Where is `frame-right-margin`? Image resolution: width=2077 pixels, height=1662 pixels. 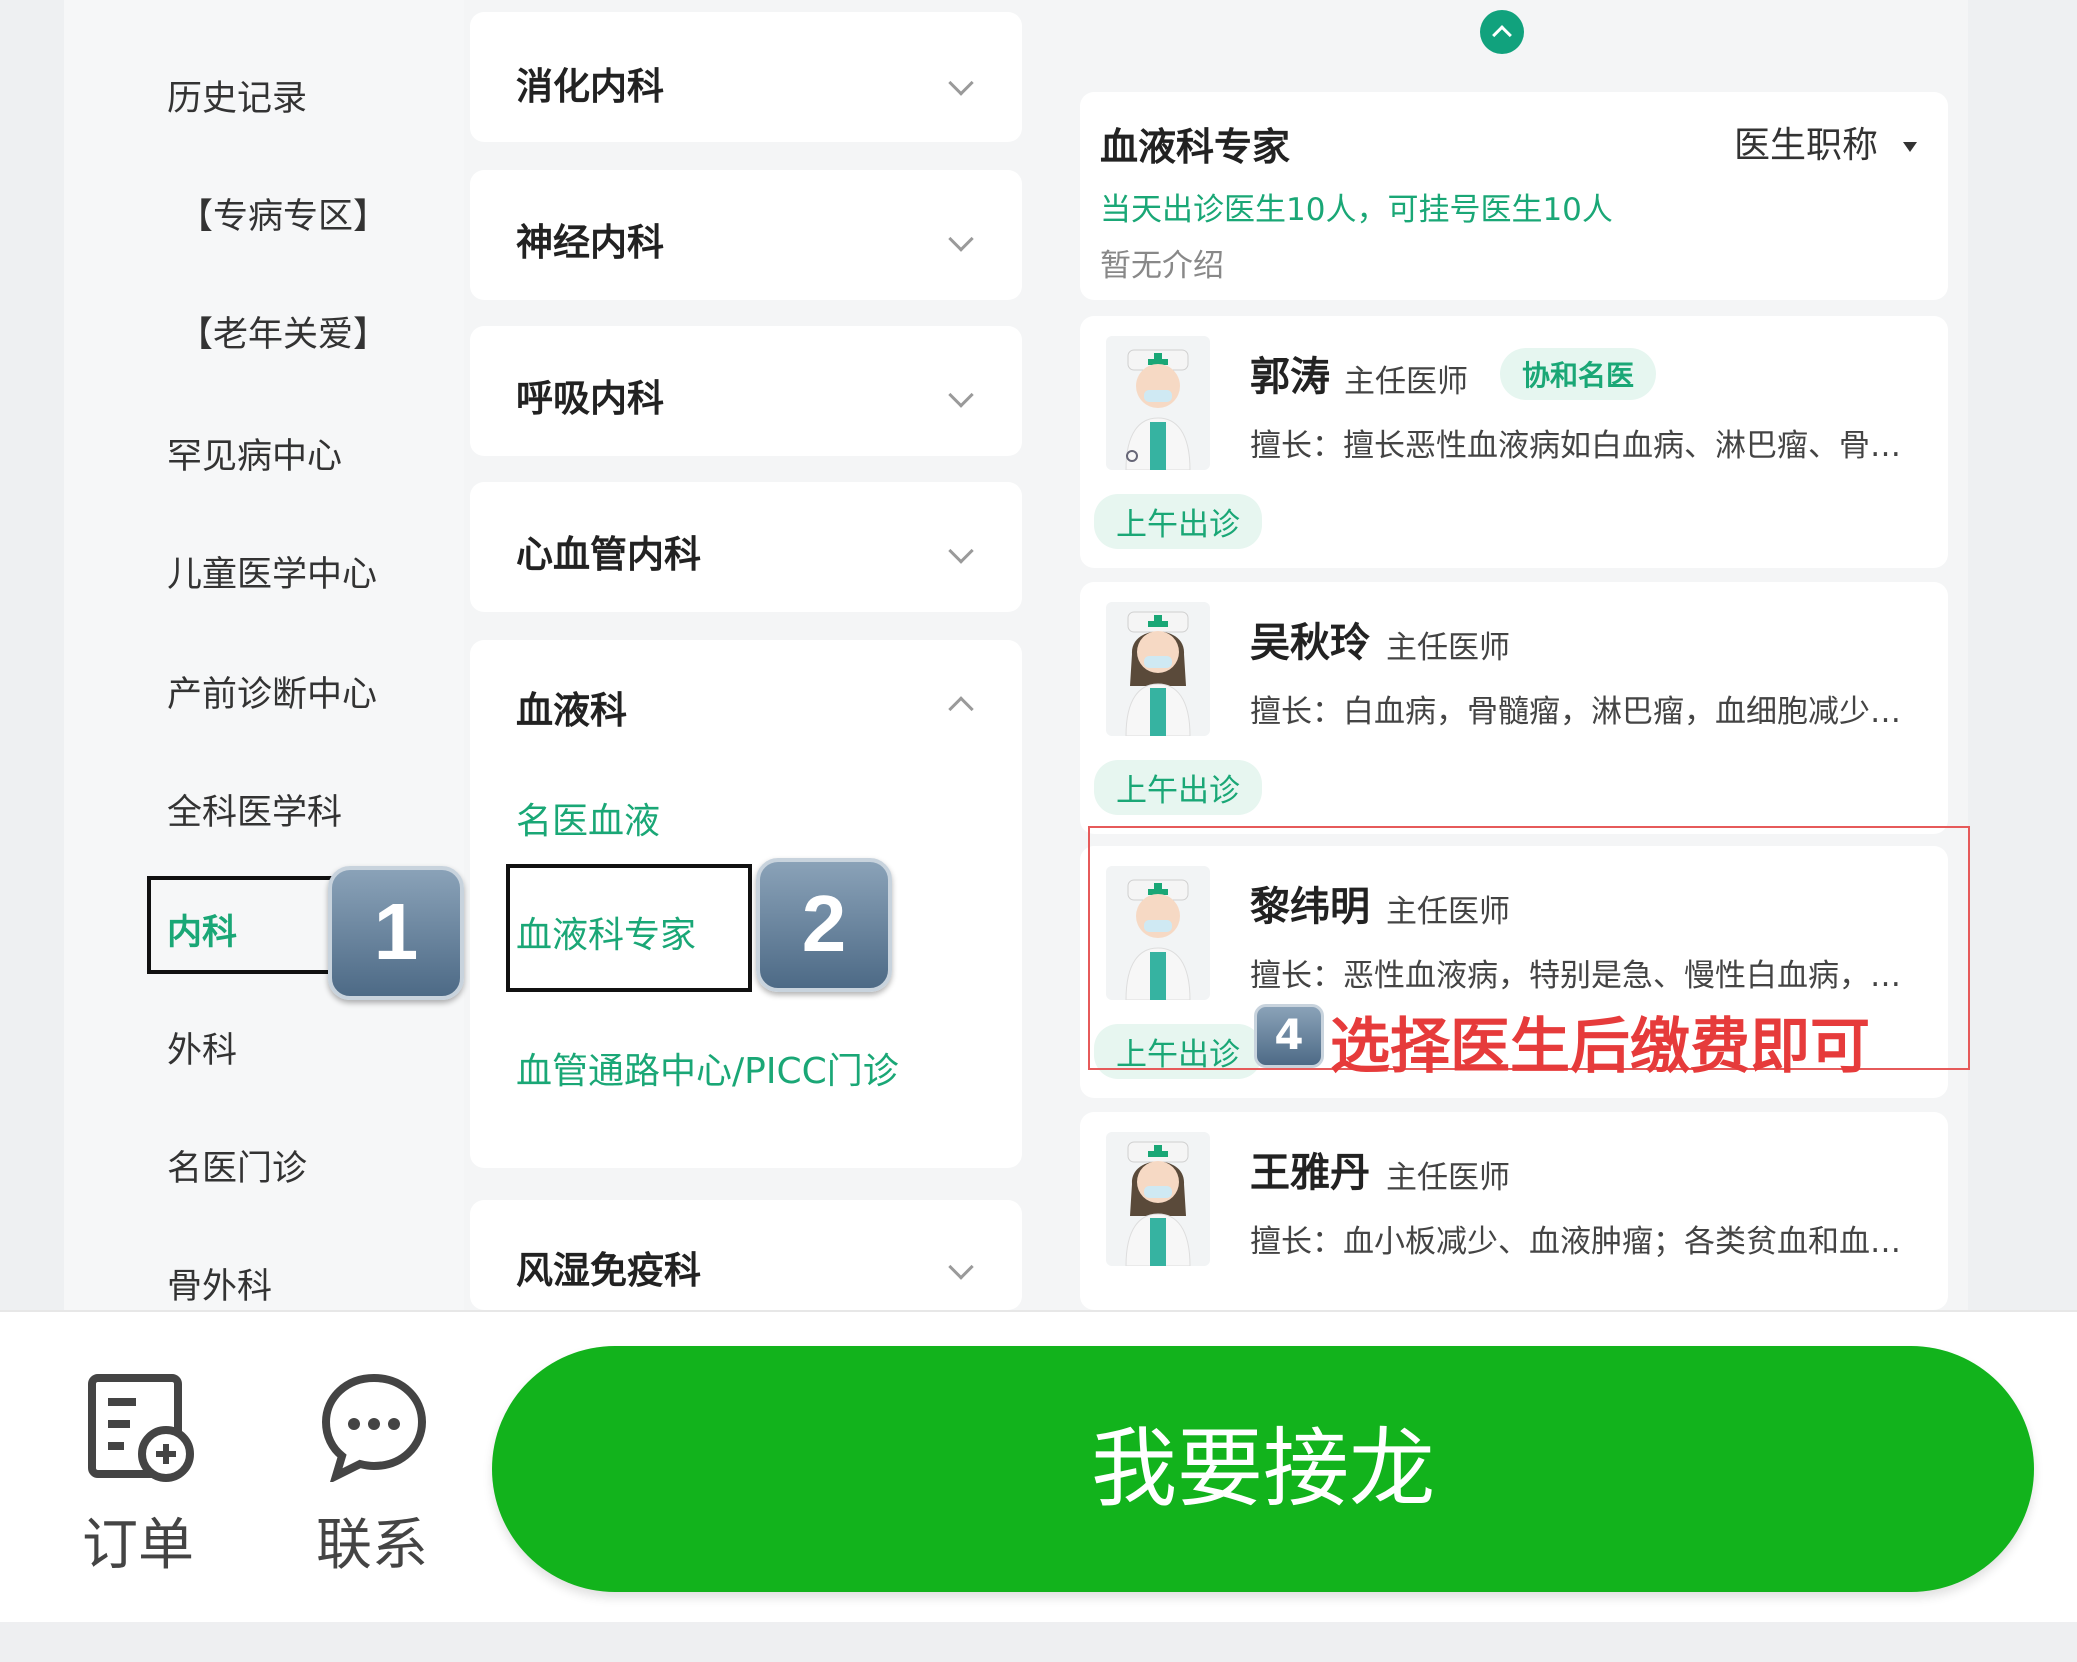
frame-right-margin is located at coordinates (2022, 655).